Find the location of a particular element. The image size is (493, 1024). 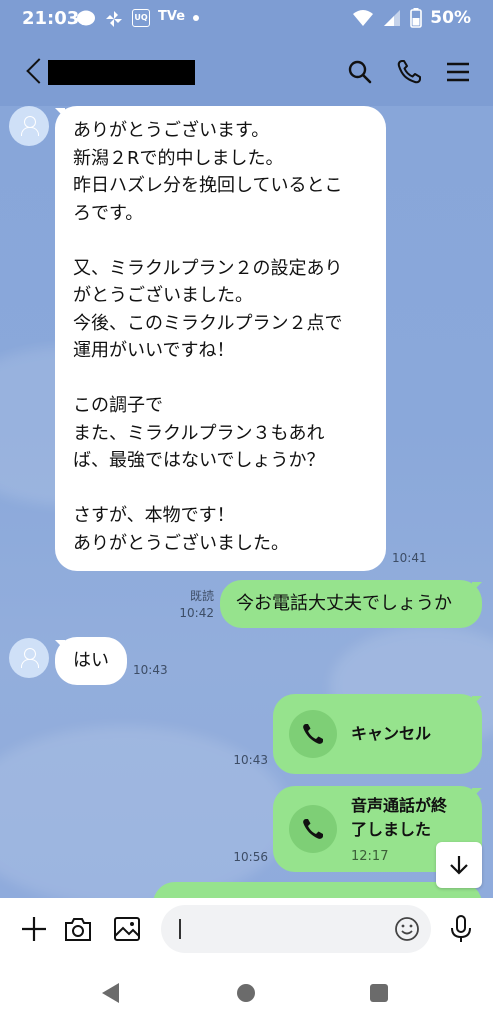

message-line: また、ミラクルプラン３もあれ is located at coordinates (199, 433).